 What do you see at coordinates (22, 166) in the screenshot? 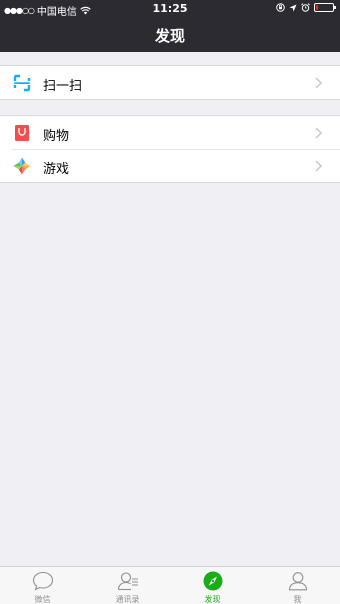
I see `game-icon` at bounding box center [22, 166].